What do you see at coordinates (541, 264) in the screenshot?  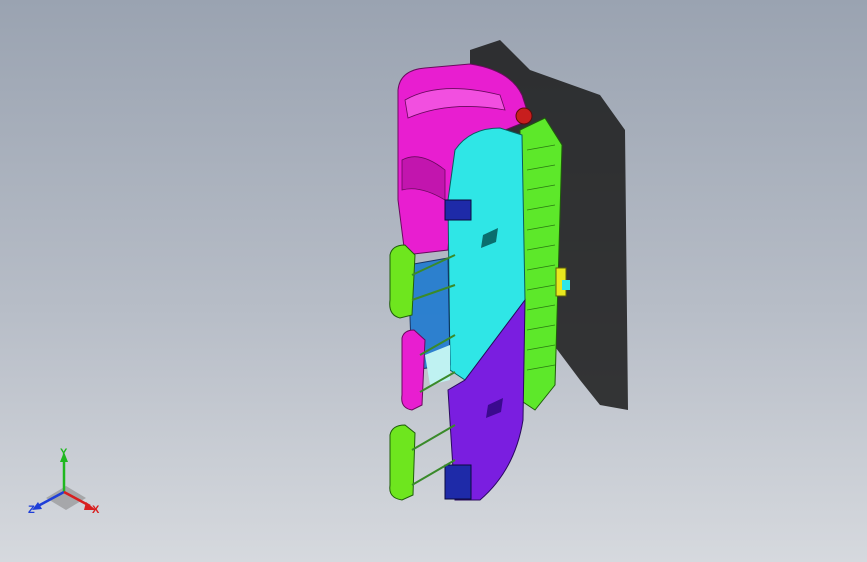 I see `rail-part` at bounding box center [541, 264].